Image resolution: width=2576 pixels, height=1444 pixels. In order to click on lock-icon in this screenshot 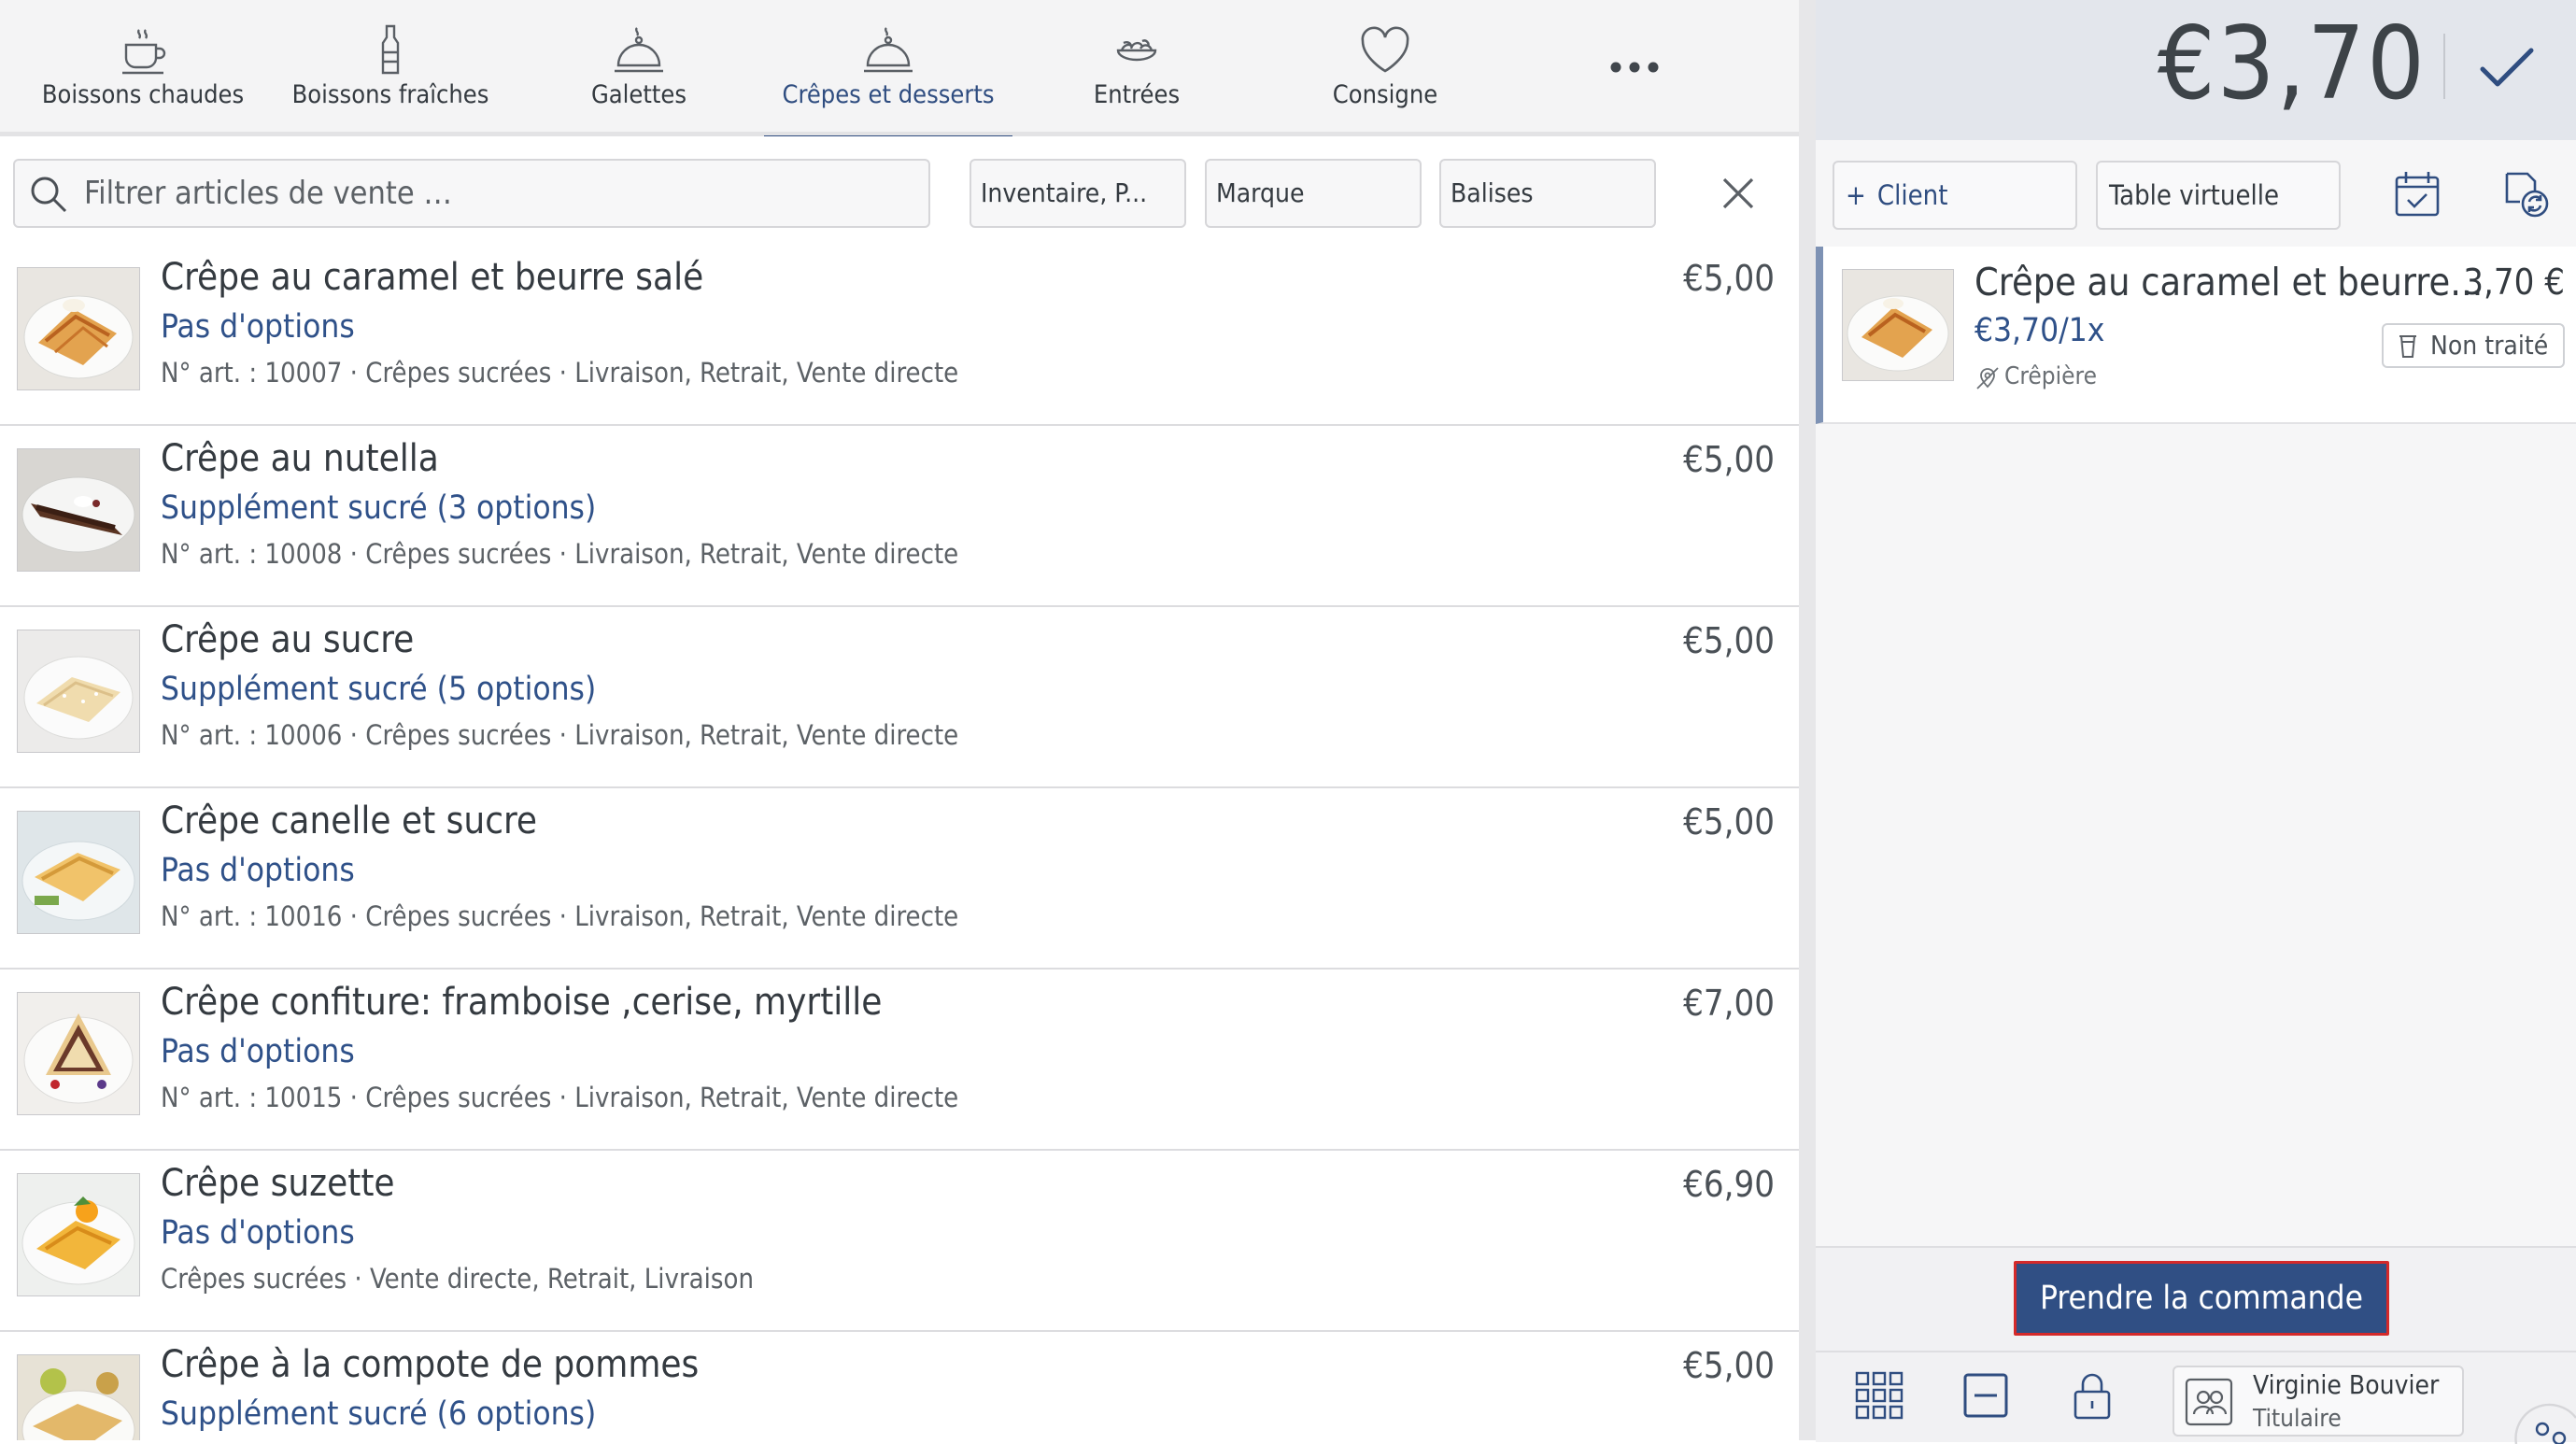, I will do `click(2092, 1396)`.